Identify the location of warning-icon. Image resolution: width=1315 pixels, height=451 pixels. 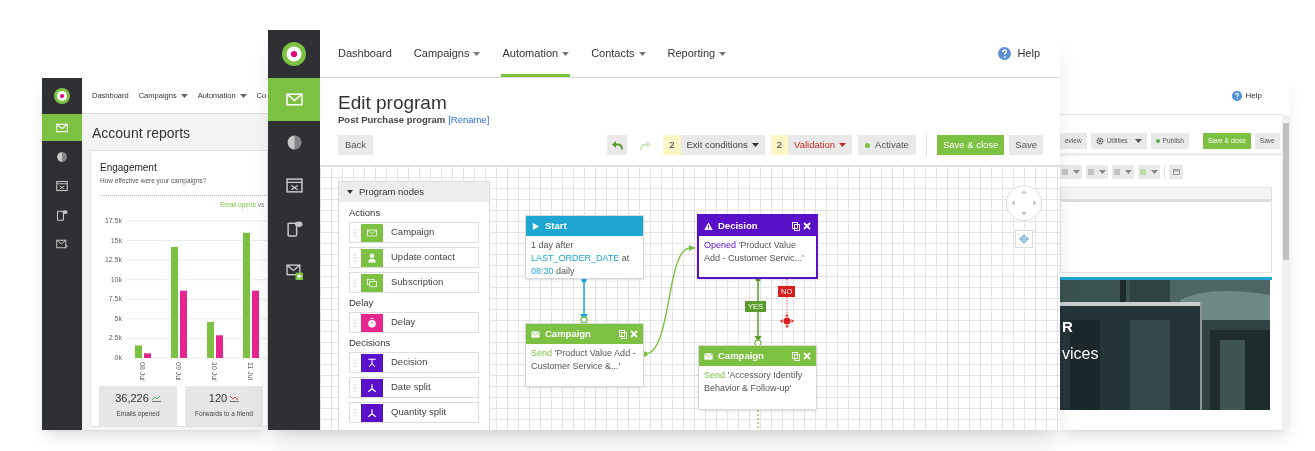
(708, 226).